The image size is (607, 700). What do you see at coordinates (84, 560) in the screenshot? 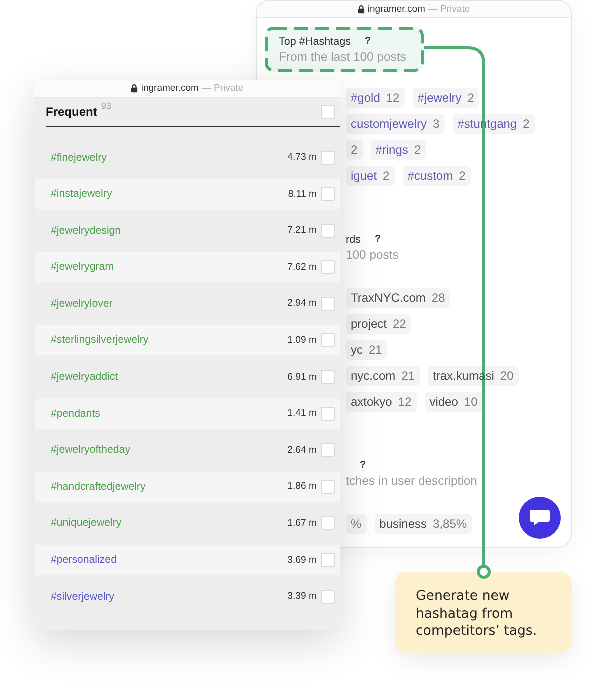
I see `hashtag-label: #personalized` at bounding box center [84, 560].